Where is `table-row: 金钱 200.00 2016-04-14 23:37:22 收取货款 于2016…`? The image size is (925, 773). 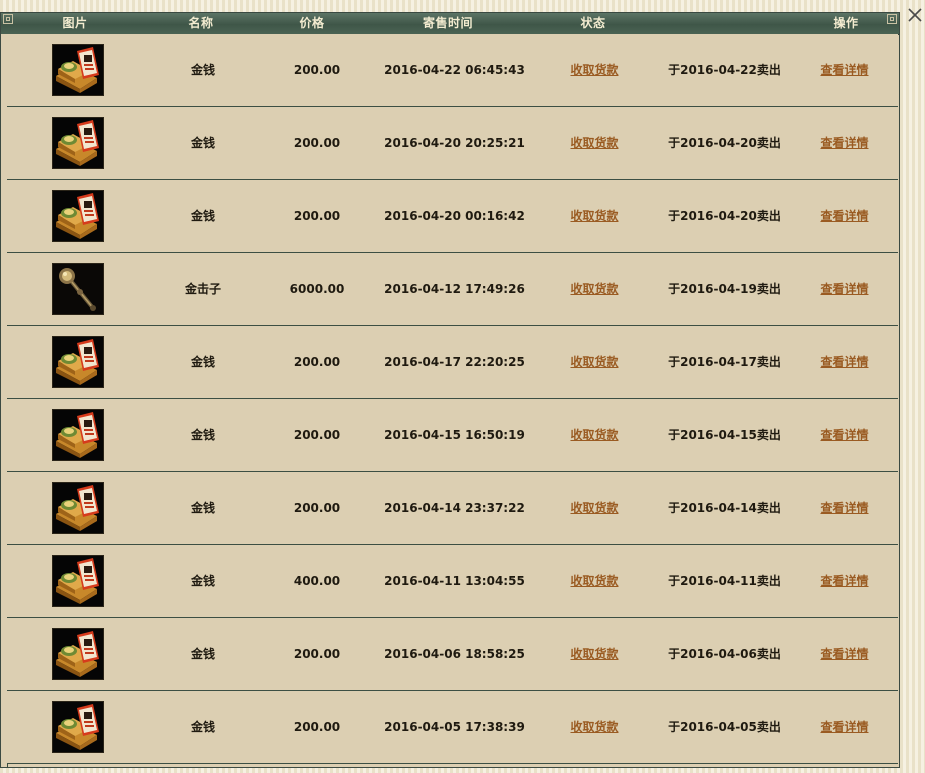 table-row: 金钱 200.00 2016-04-14 23:37:22 收取货款 于2016… is located at coordinates (452, 508).